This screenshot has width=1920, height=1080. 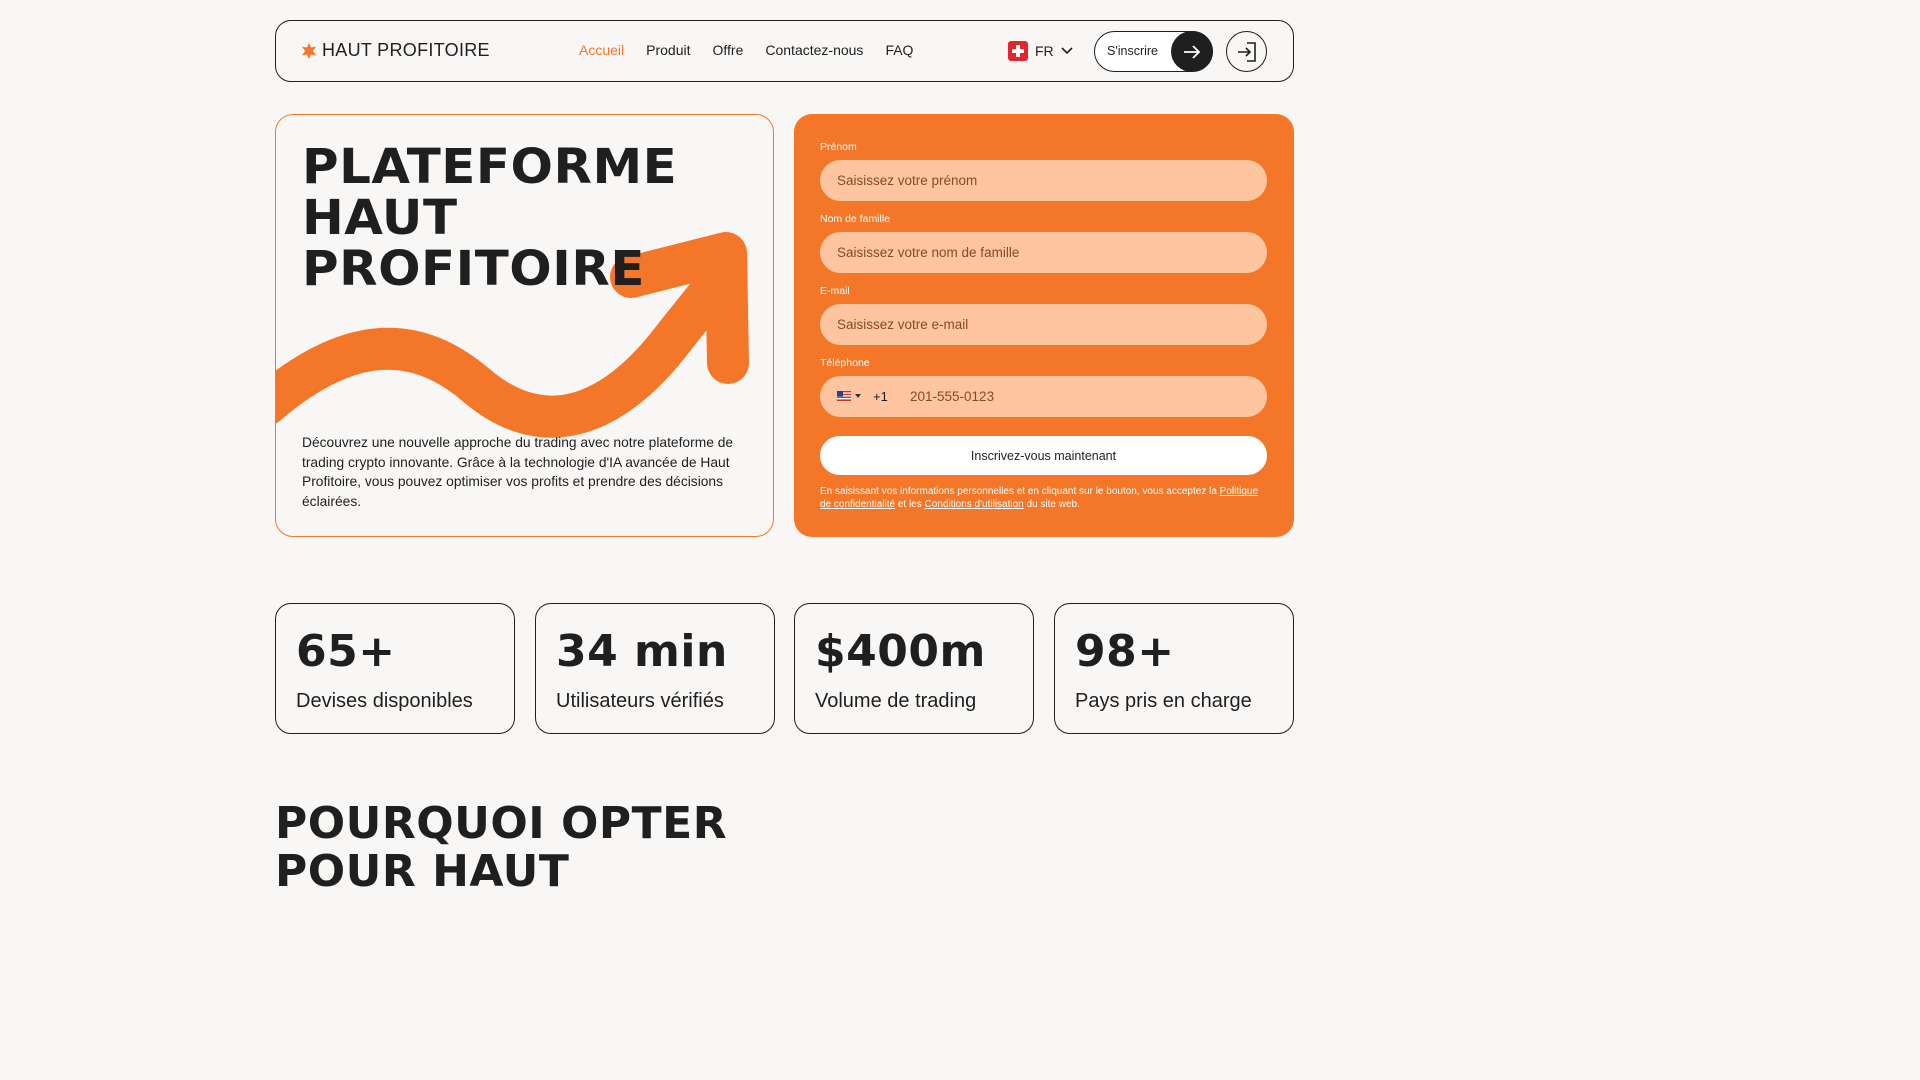 What do you see at coordinates (1043, 455) in the screenshot?
I see `submit-button: Inscrivez-vous maintenant` at bounding box center [1043, 455].